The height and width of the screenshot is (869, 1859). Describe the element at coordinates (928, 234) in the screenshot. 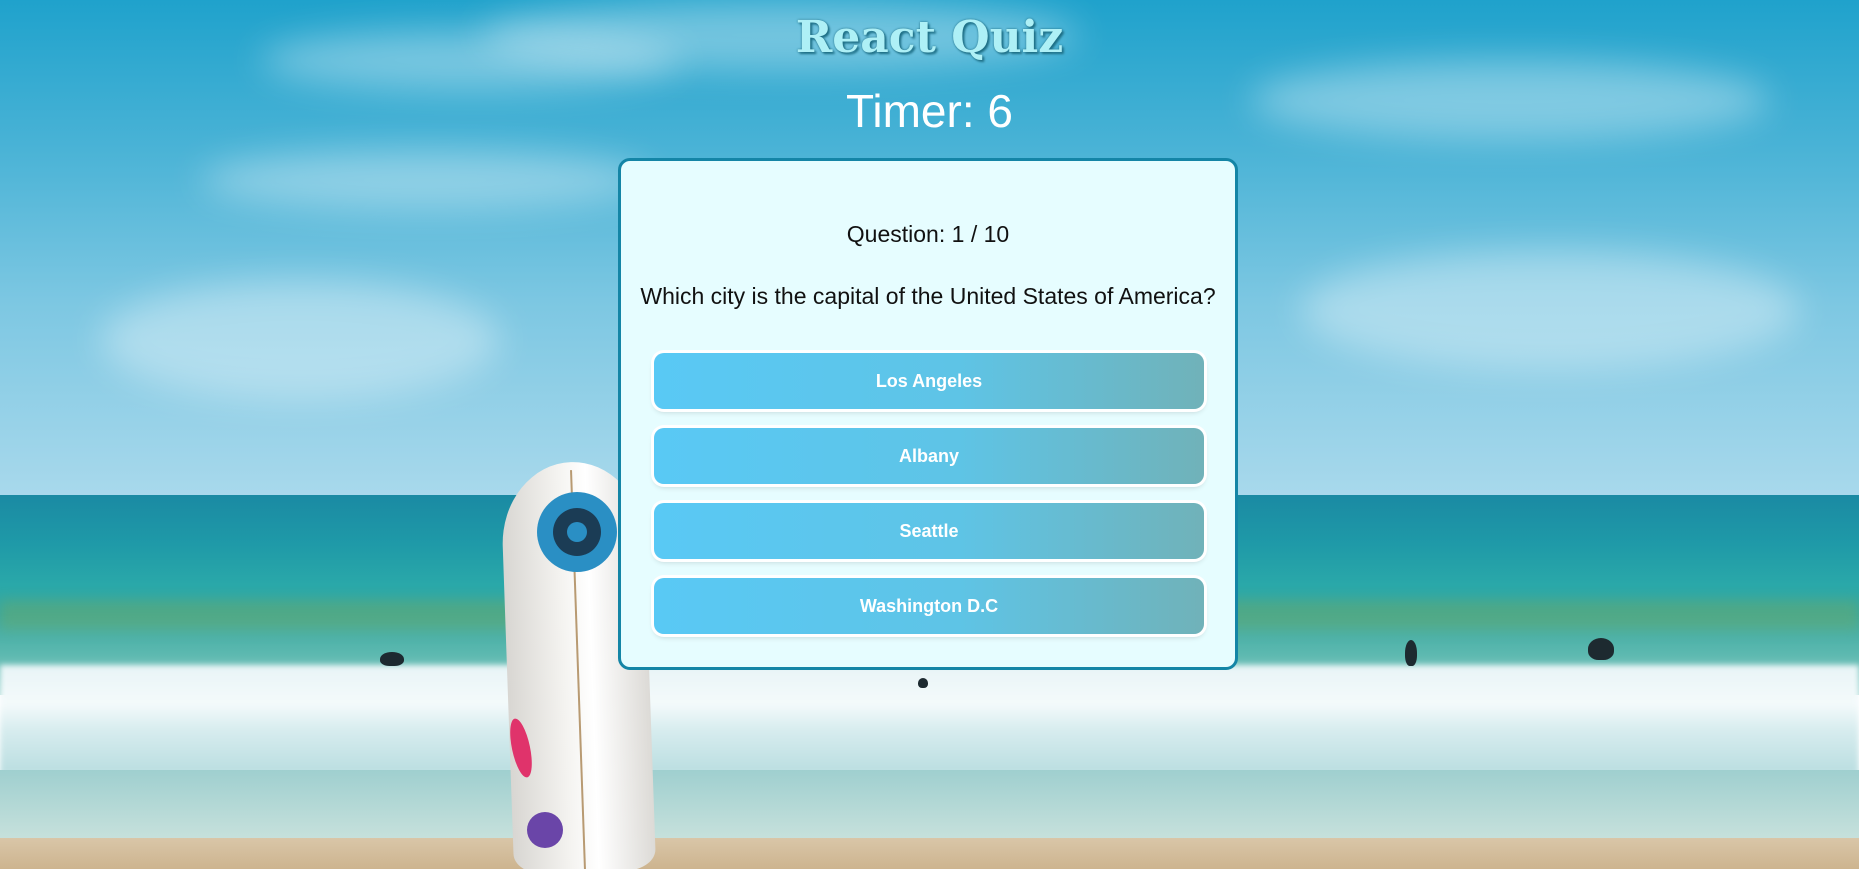

I see `question-count: Question: 1 / 10` at that location.